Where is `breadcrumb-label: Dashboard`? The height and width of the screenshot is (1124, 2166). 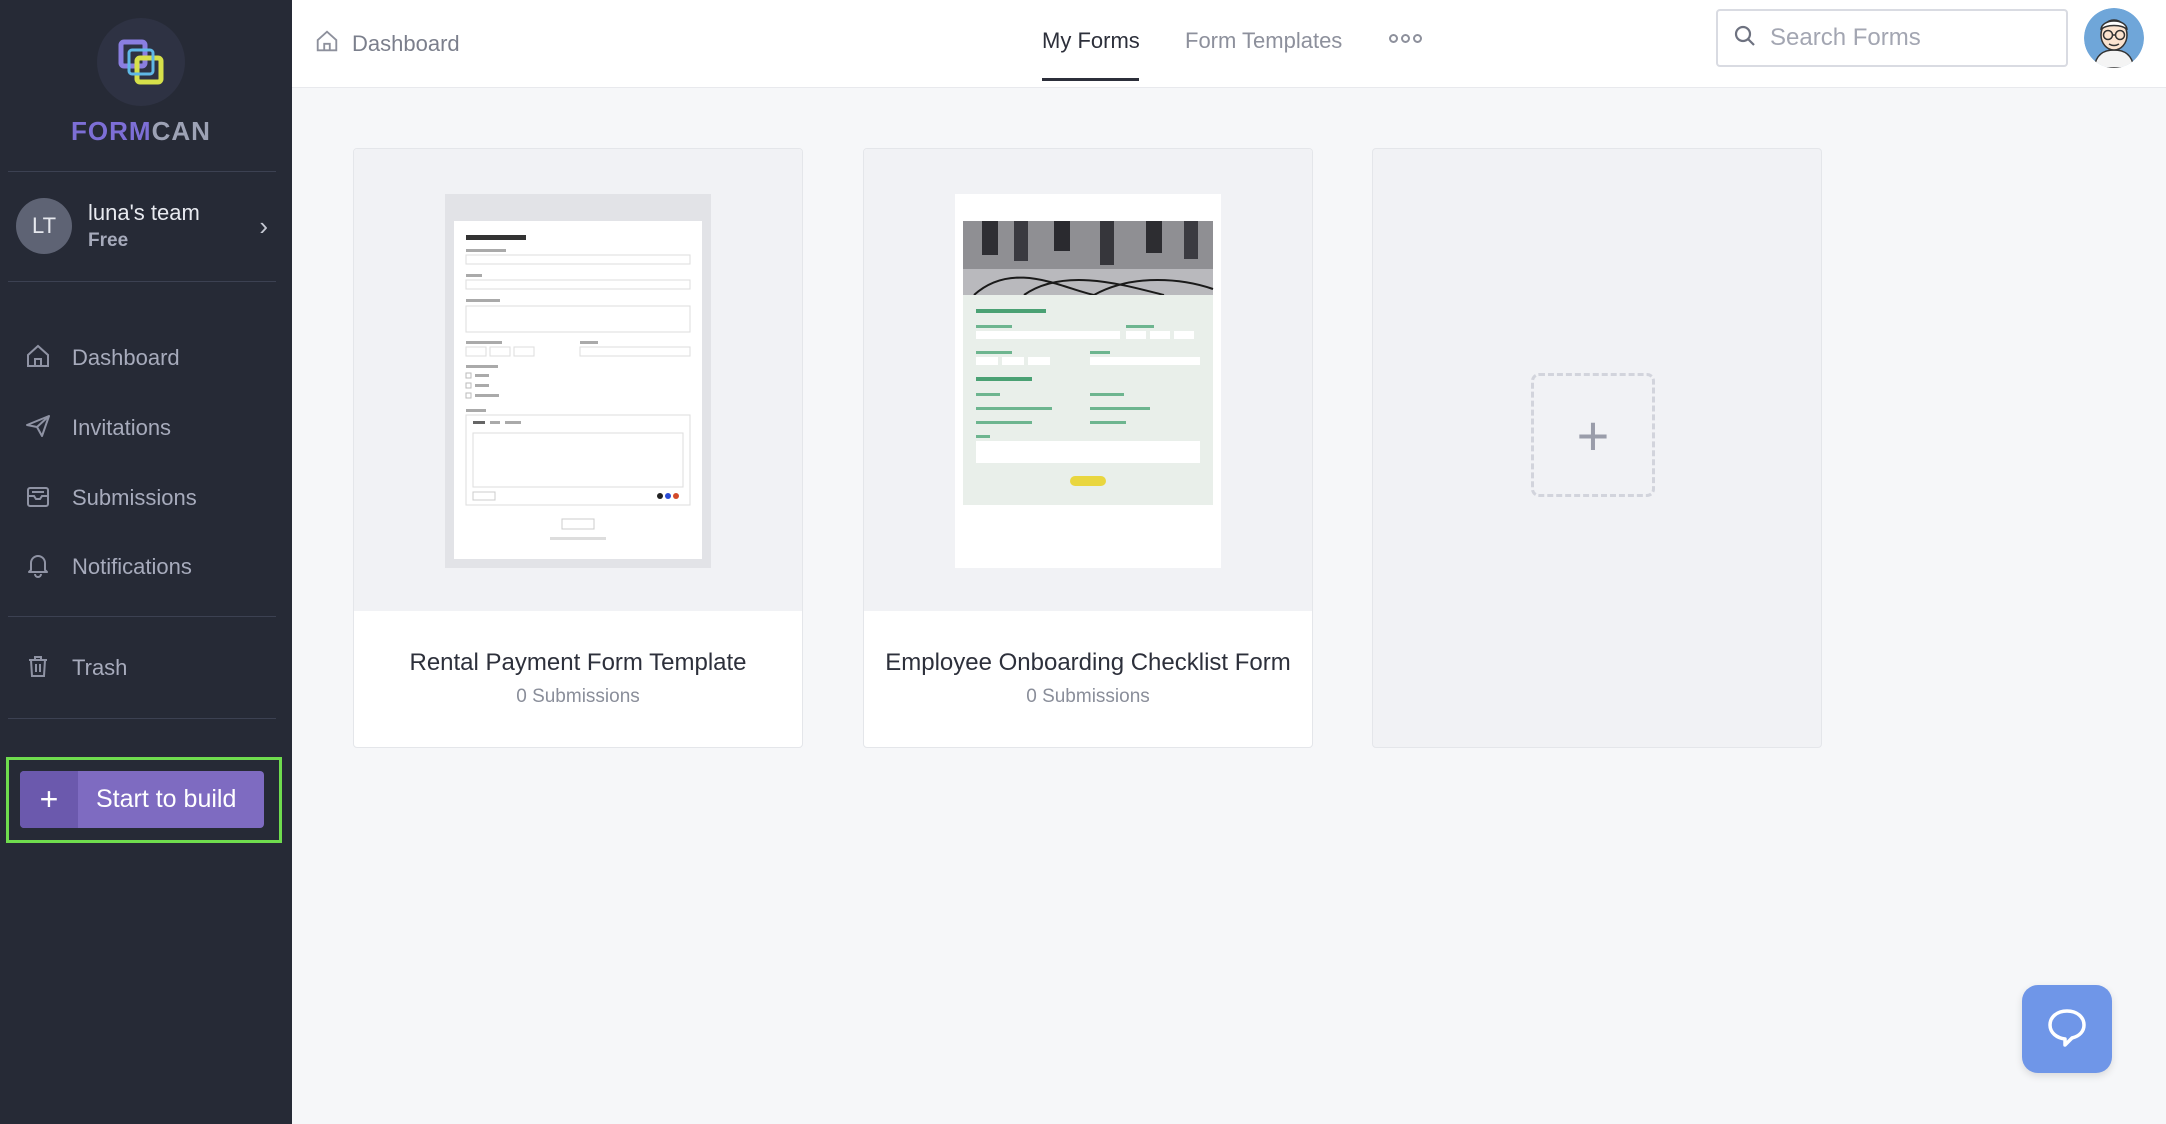 breadcrumb-label: Dashboard is located at coordinates (406, 43).